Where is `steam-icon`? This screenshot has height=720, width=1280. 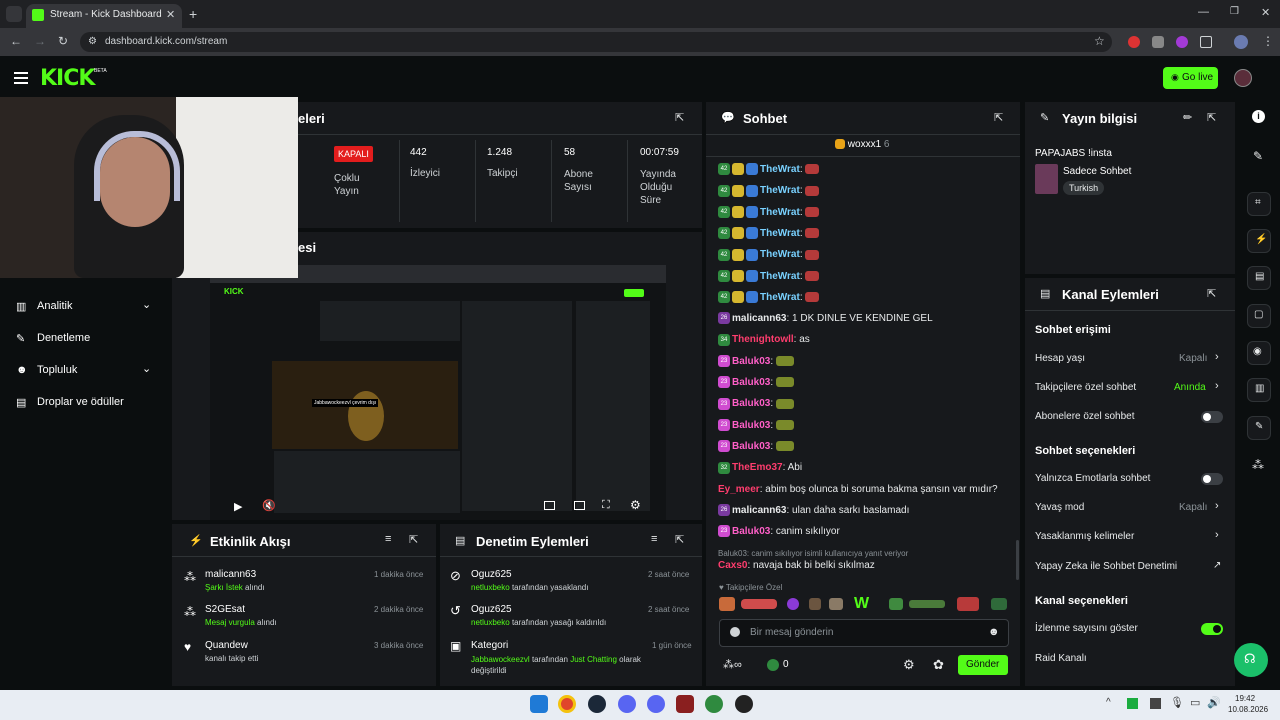
steam-icon is located at coordinates (597, 704).